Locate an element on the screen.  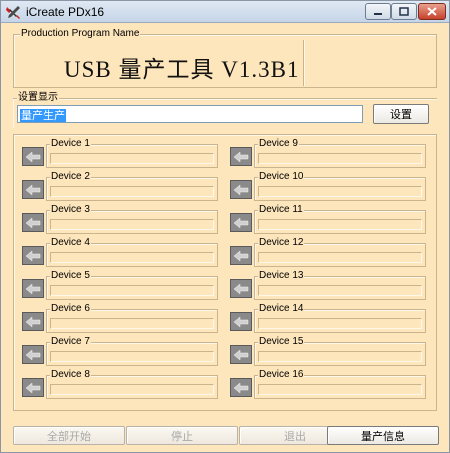
device-label: Device 16 is located at coordinates (281, 375).